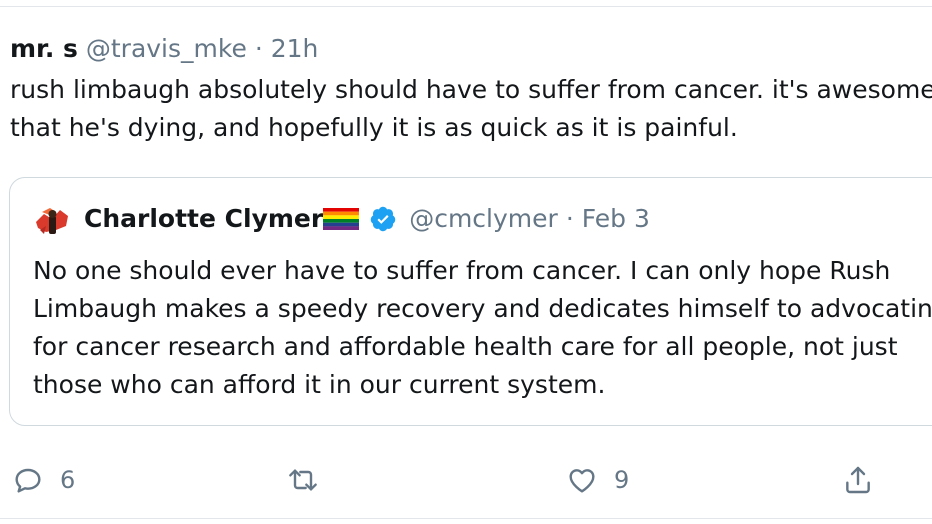  What do you see at coordinates (466, 480) in the screenshot?
I see `tweet-actions-bar: 6 9` at bounding box center [466, 480].